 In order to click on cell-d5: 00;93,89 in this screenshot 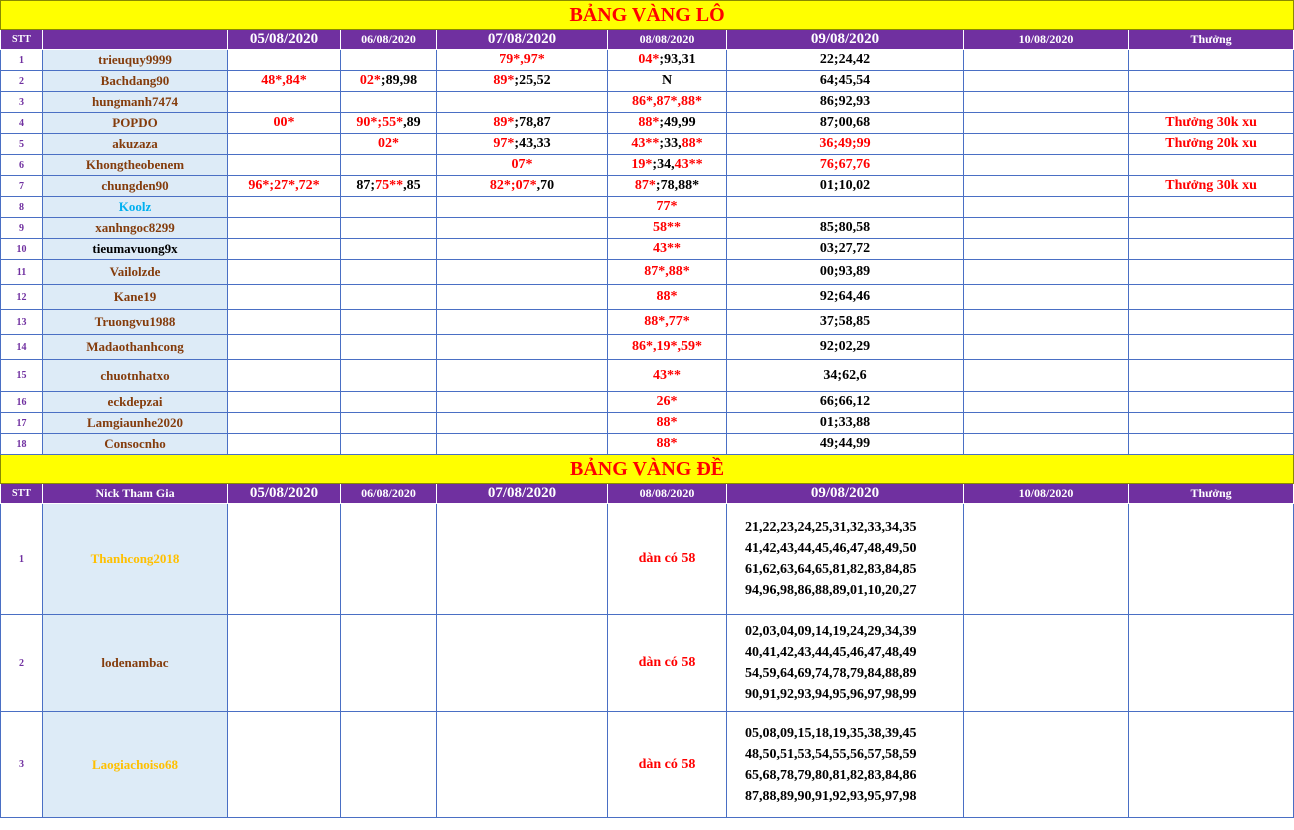, I will do `click(845, 272)`.